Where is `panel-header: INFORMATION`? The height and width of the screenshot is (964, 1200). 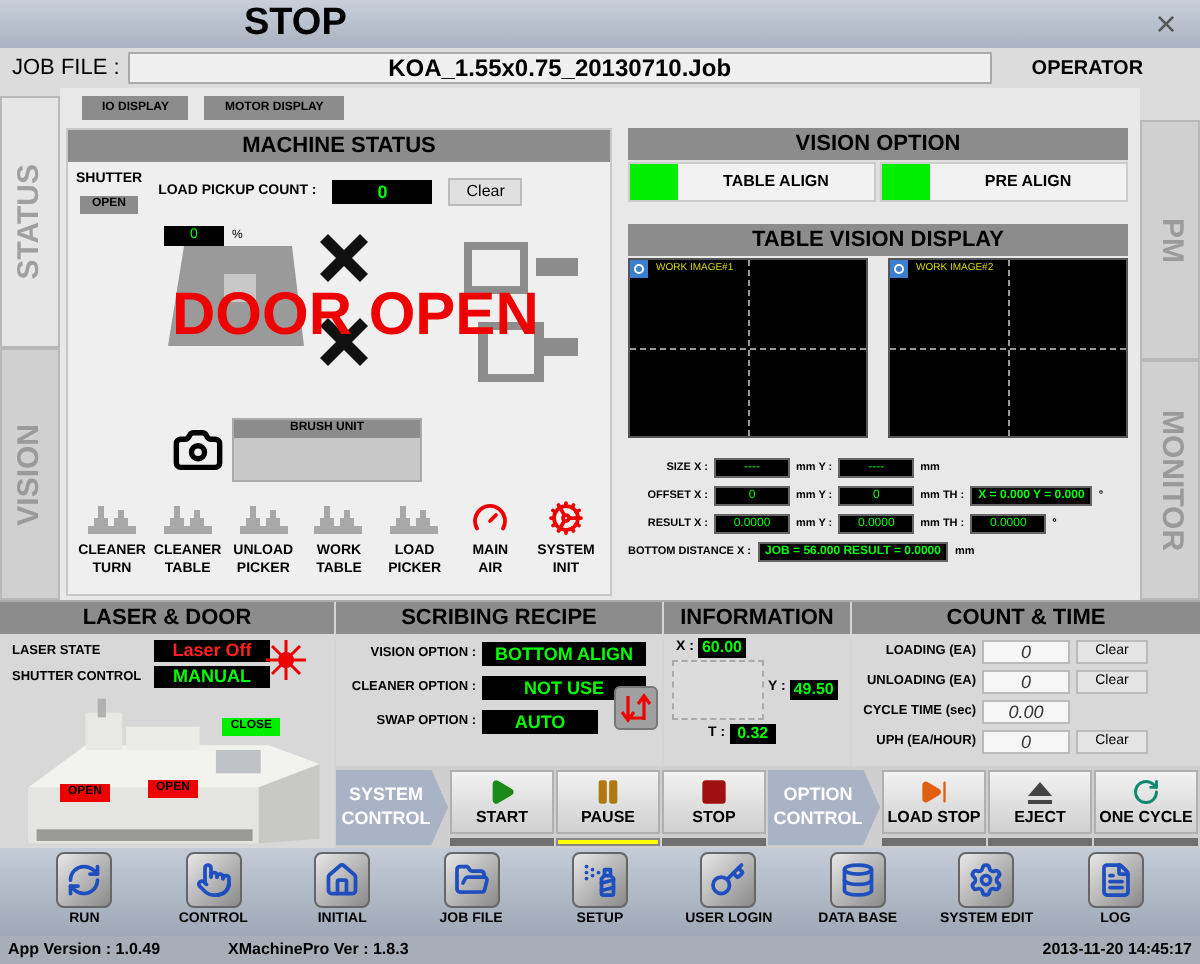 panel-header: INFORMATION is located at coordinates (757, 618).